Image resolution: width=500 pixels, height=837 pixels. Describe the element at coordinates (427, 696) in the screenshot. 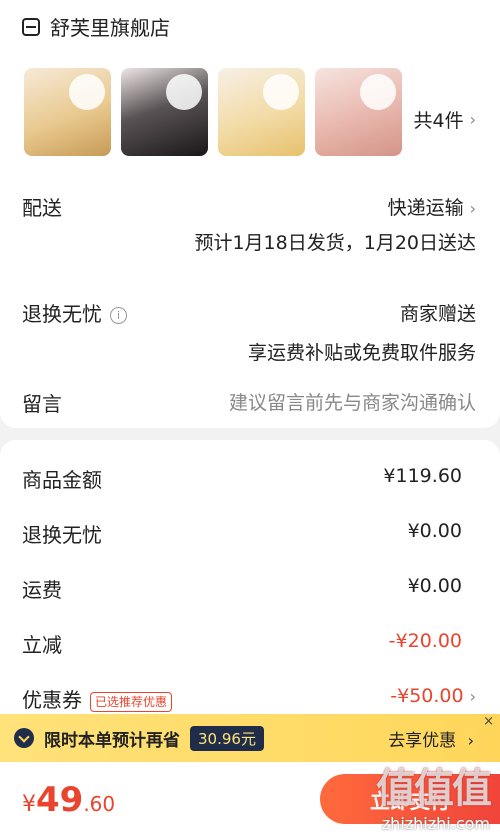

I see `coupon-value-text: -¥50.00` at that location.